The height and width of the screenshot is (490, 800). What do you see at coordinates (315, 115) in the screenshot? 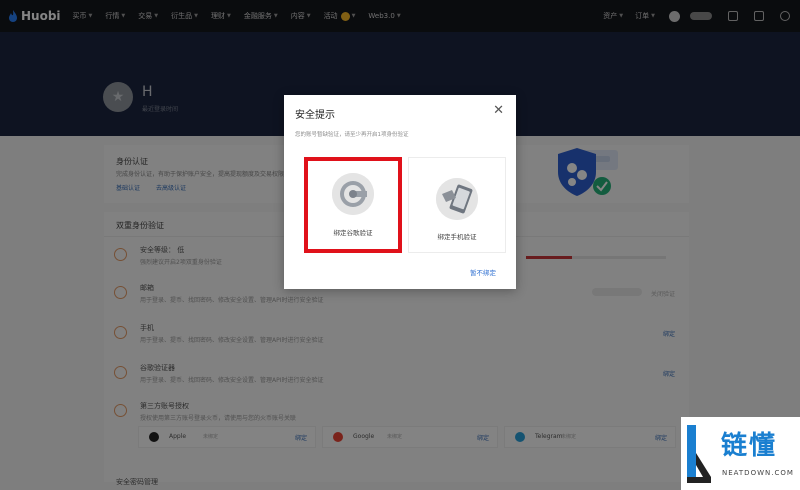
I see `modal-title: 安全提示` at bounding box center [315, 115].